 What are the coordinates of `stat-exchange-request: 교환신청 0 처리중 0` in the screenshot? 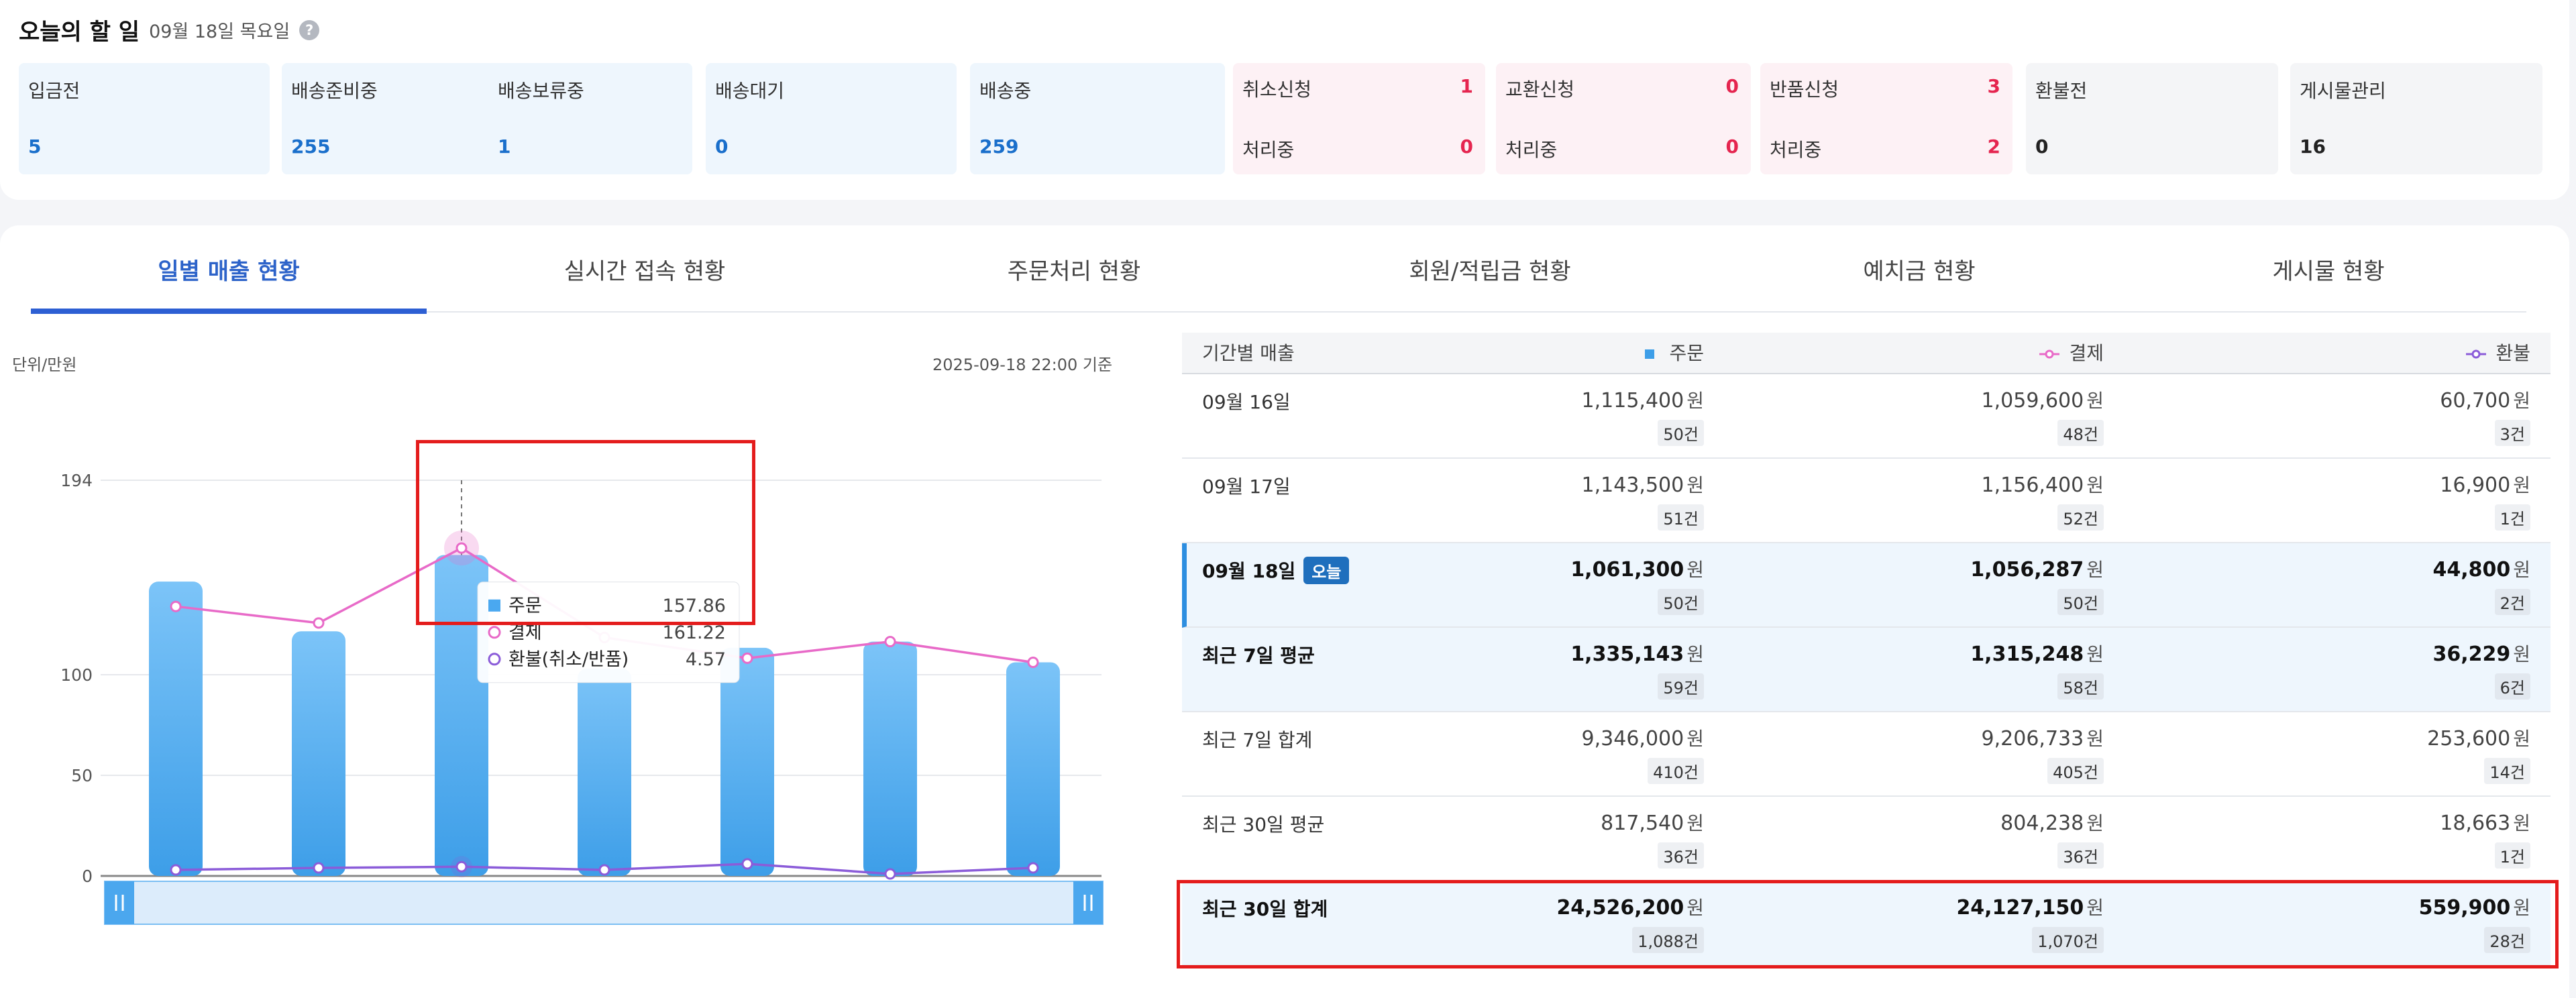 It's located at (1623, 118).